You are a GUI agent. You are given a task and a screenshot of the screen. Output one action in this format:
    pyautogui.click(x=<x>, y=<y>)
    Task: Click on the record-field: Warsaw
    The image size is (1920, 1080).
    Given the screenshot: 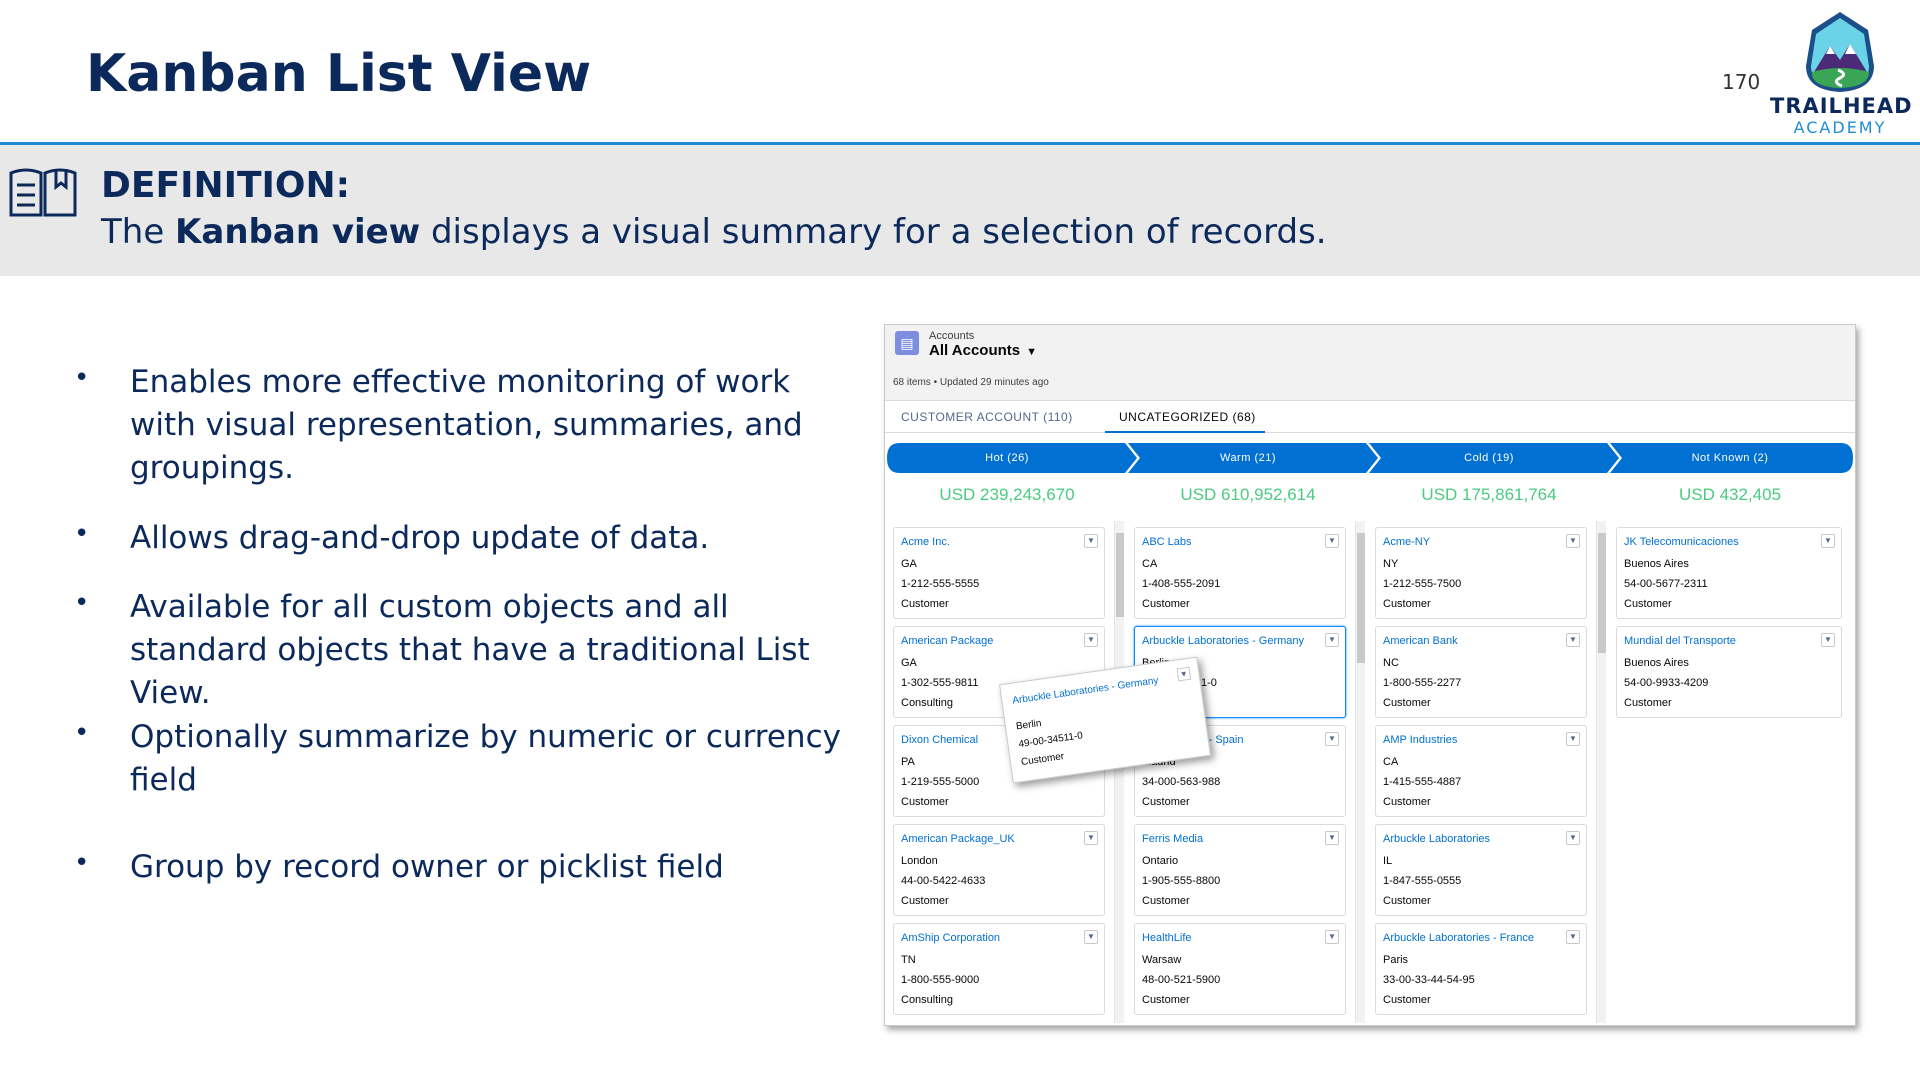 What is the action you would take?
    pyautogui.click(x=1162, y=960)
    